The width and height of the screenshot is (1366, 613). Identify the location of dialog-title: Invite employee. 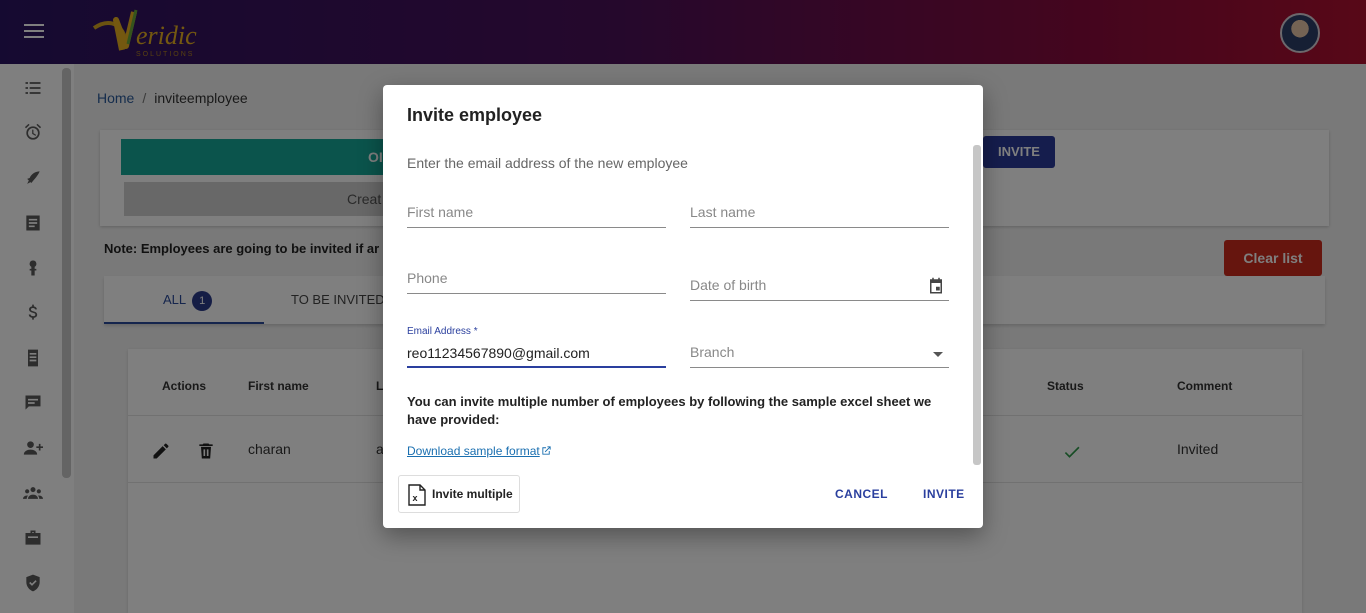
(475, 115).